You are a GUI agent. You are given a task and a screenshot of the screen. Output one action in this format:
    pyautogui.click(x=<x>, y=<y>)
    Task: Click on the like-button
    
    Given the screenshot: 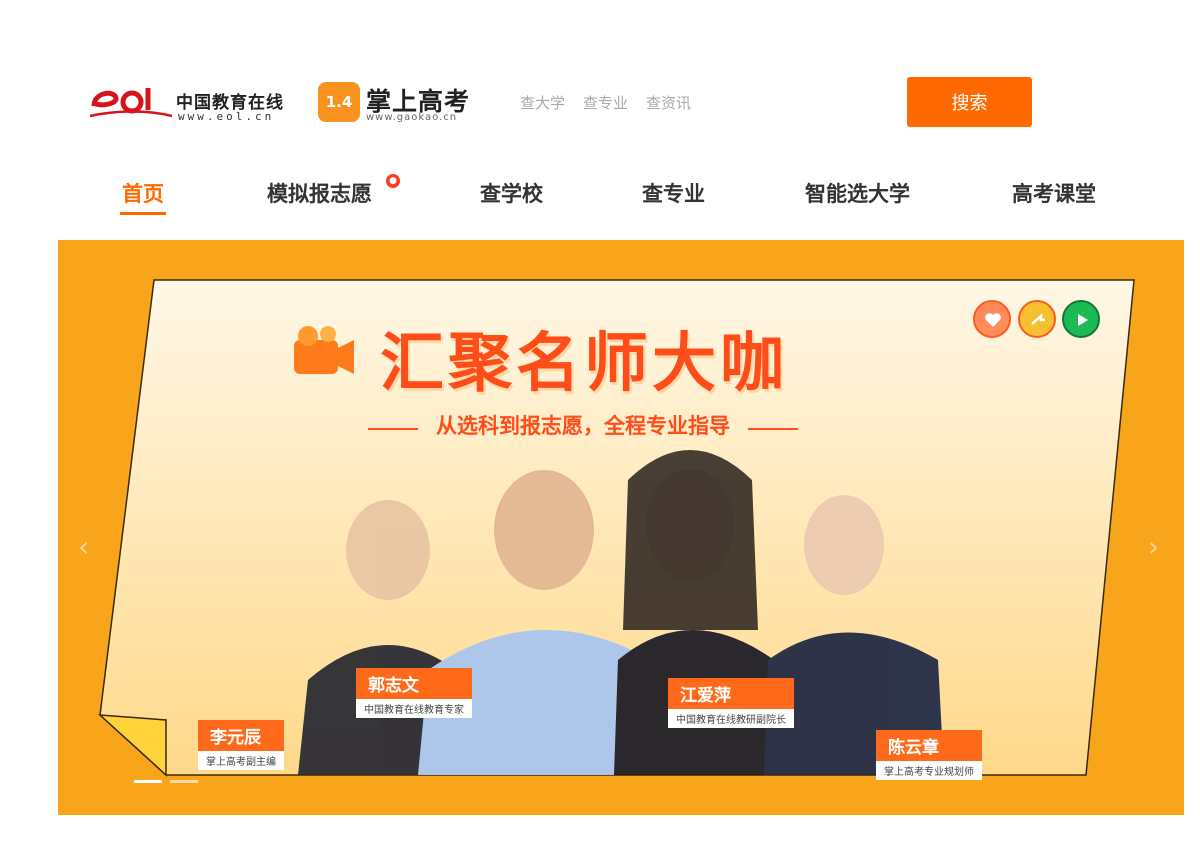 What is the action you would take?
    pyautogui.click(x=992, y=319)
    